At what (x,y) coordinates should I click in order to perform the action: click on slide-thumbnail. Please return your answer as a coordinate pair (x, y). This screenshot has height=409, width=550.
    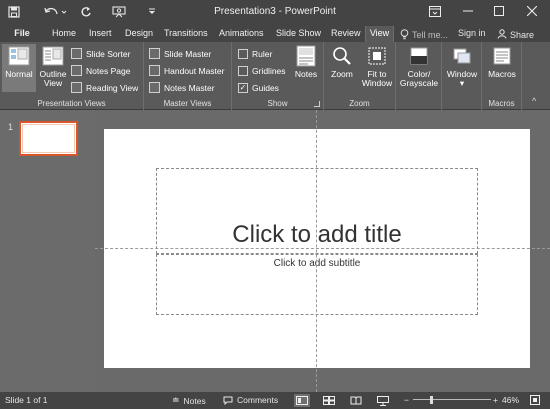
    Looking at the image, I should click on (48, 138).